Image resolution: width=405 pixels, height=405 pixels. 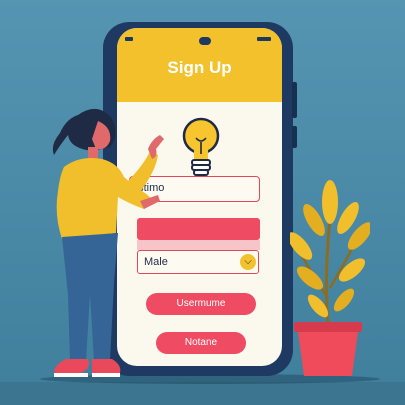 What do you see at coordinates (199, 67) in the screenshot?
I see `page-title: Sign Up` at bounding box center [199, 67].